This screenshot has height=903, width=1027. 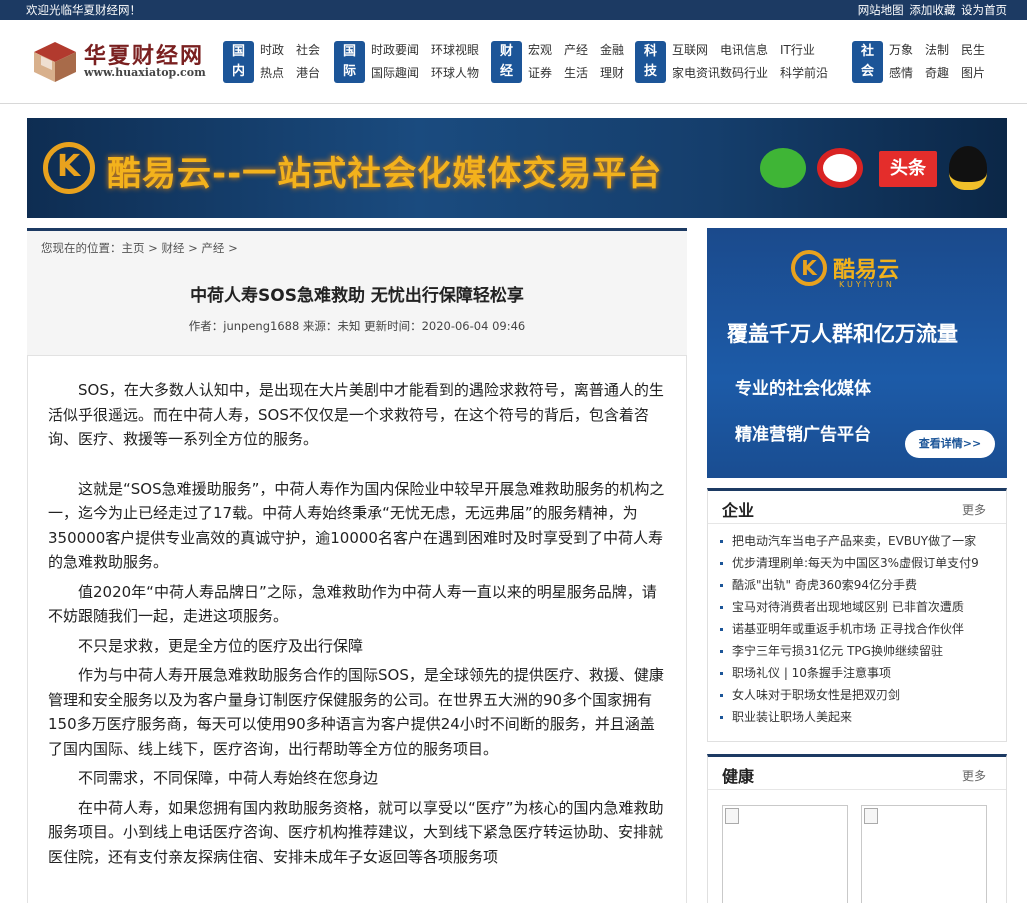 I want to click on enterprise-title: 企业, so click(x=738, y=510).